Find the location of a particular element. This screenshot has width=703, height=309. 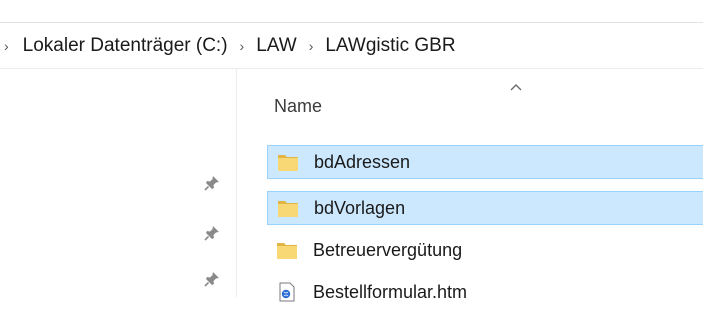

breadcrumb-law: LAW is located at coordinates (276, 46).